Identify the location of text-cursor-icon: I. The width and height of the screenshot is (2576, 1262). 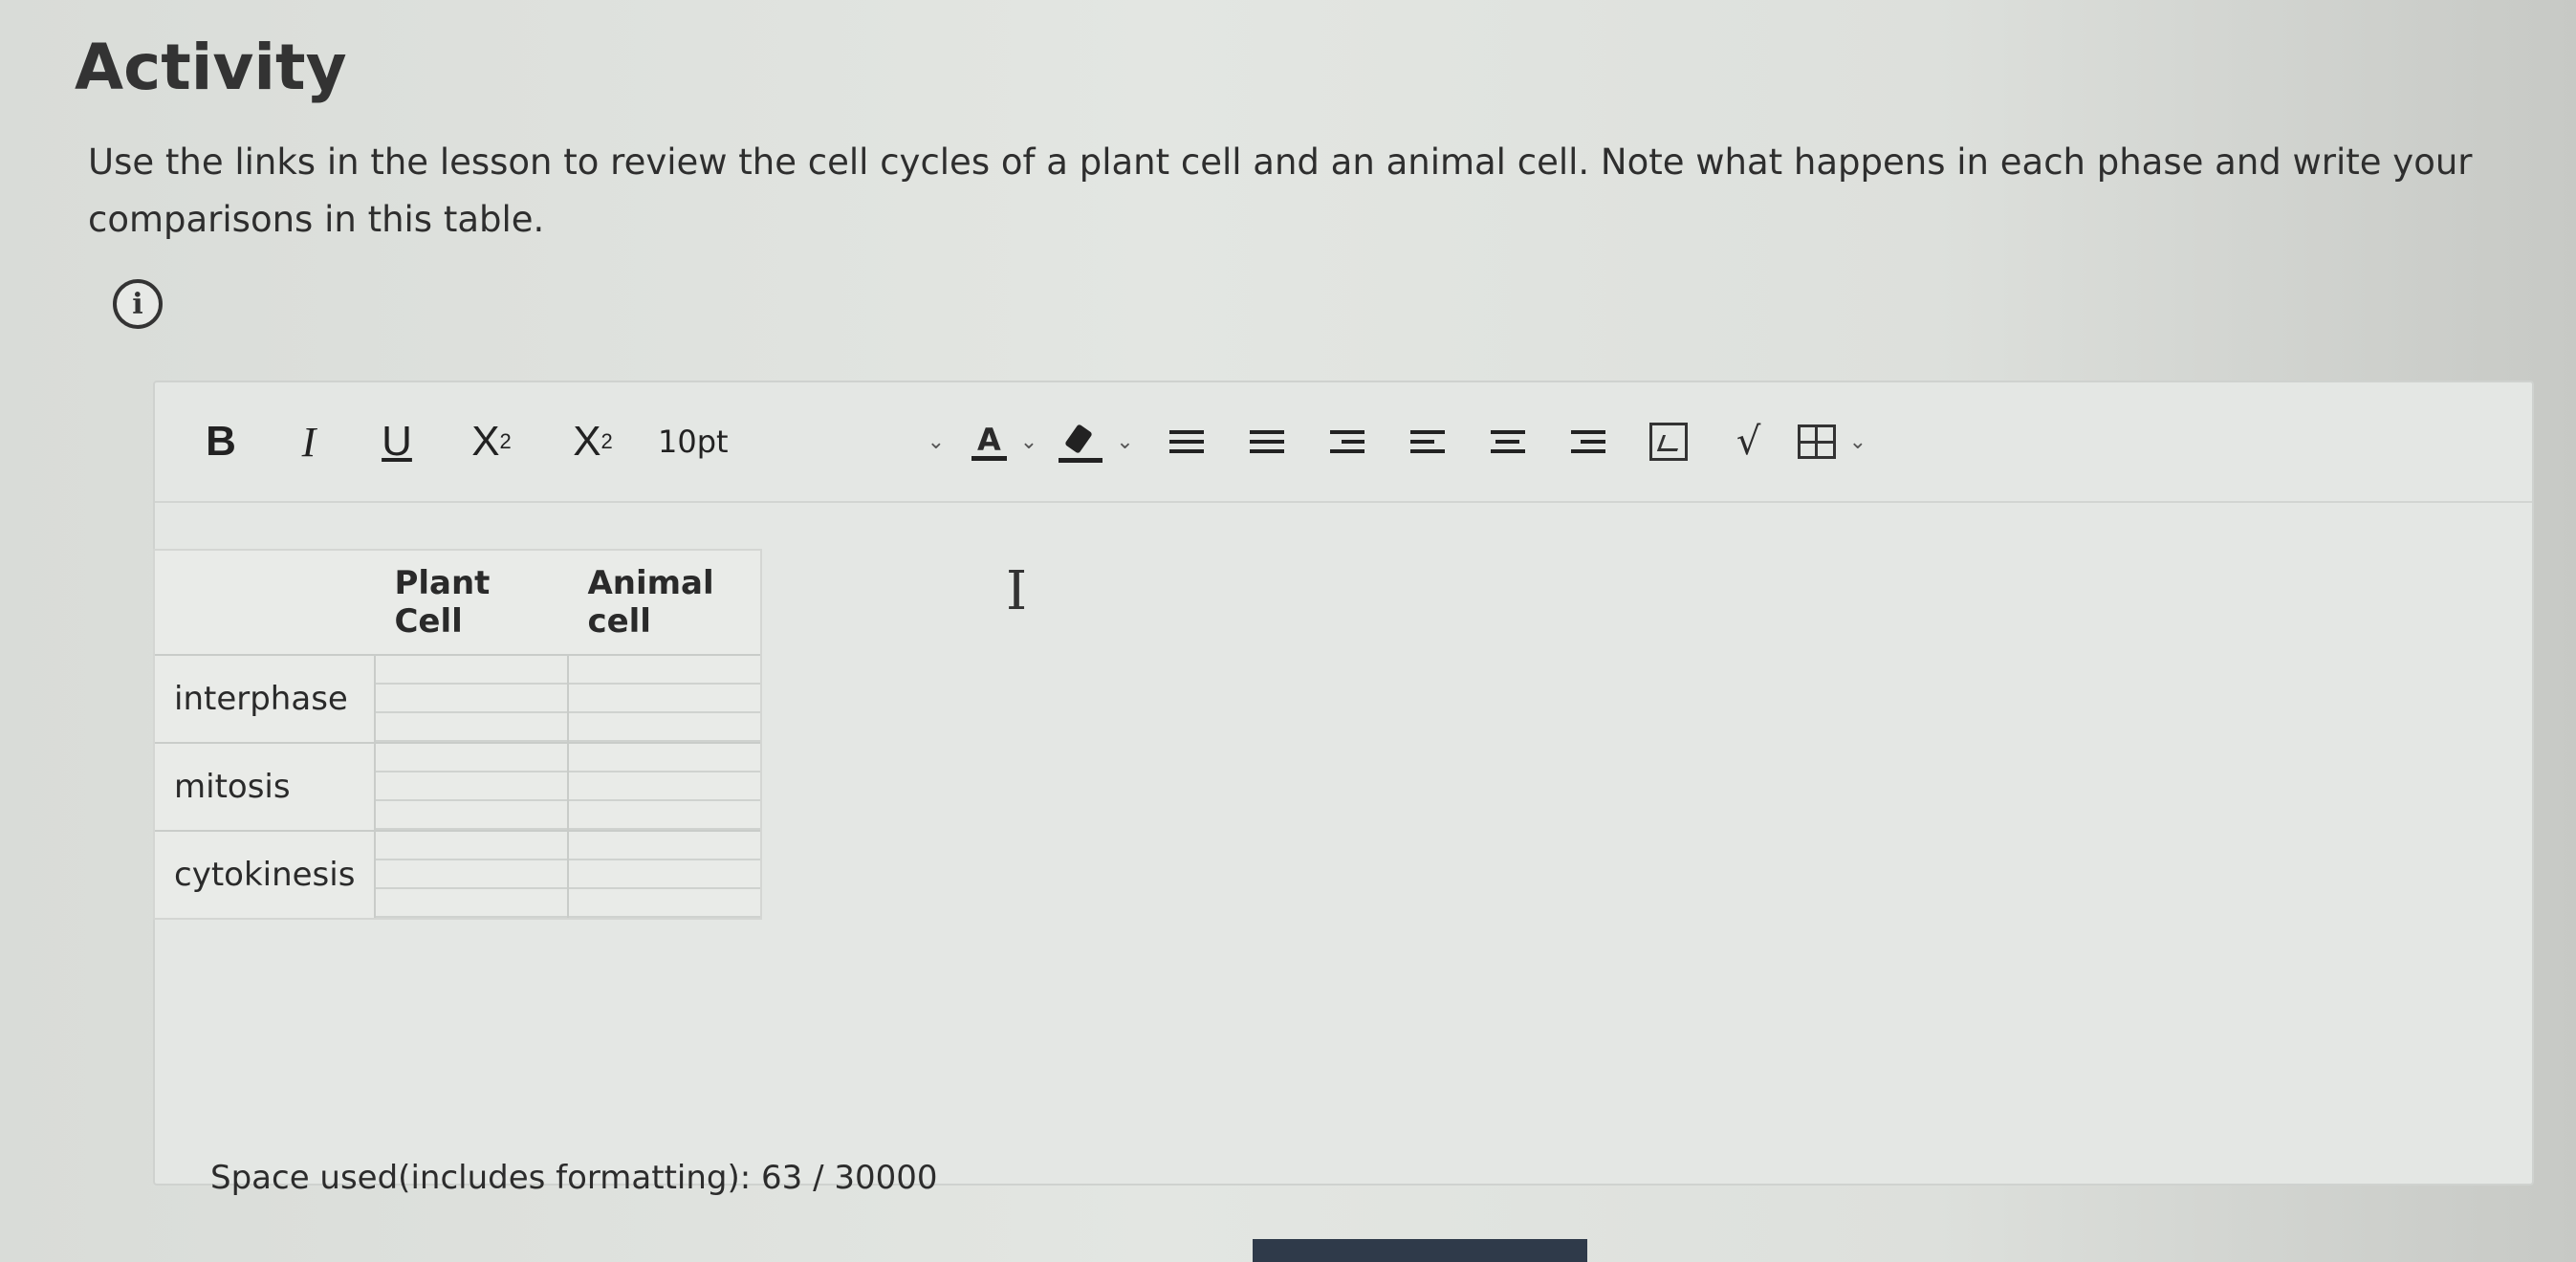
(1017, 591).